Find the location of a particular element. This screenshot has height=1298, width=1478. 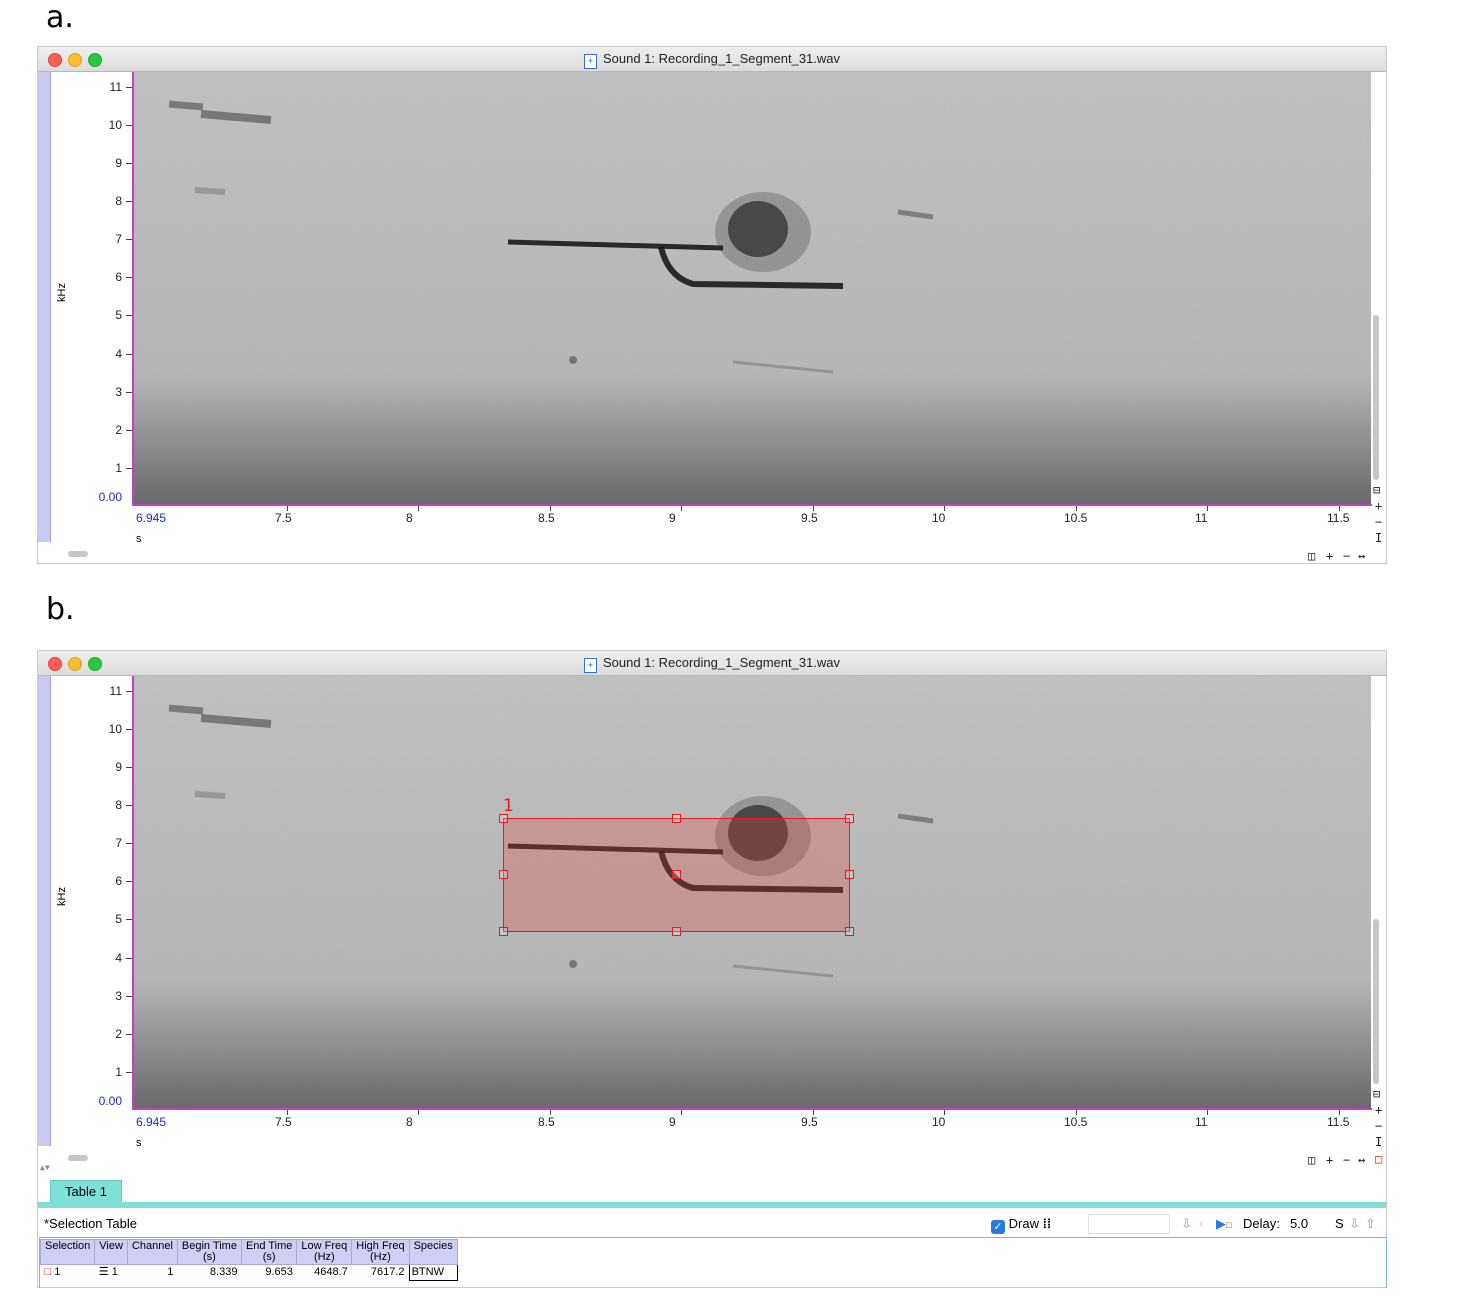

draw-toggle: ✓ Draw ⁞⁞ is located at coordinates (1021, 1225).